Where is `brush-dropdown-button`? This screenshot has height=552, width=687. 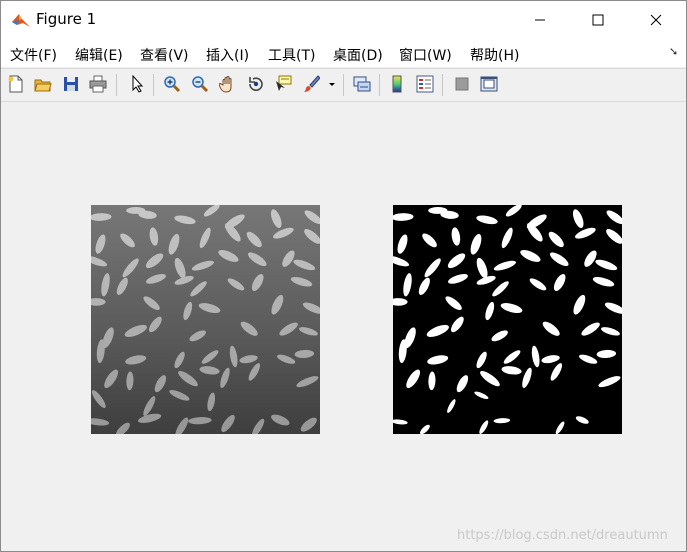
brush-dropdown-button is located at coordinates (332, 84).